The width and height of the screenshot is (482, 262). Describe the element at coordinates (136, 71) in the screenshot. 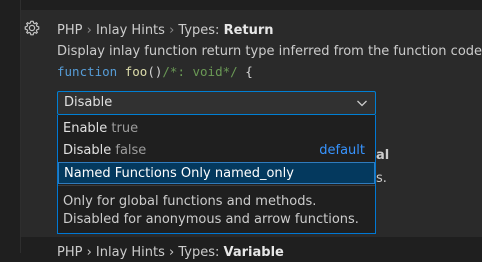

I see `code-function-name: foo` at that location.